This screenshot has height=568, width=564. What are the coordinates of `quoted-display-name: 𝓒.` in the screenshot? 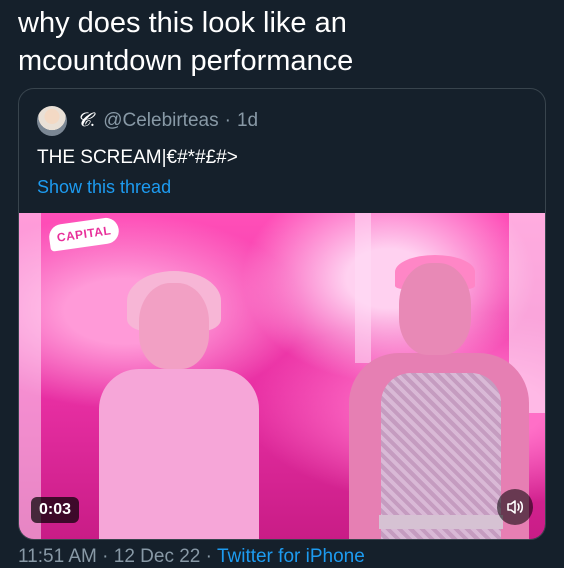 It's located at (86, 121).